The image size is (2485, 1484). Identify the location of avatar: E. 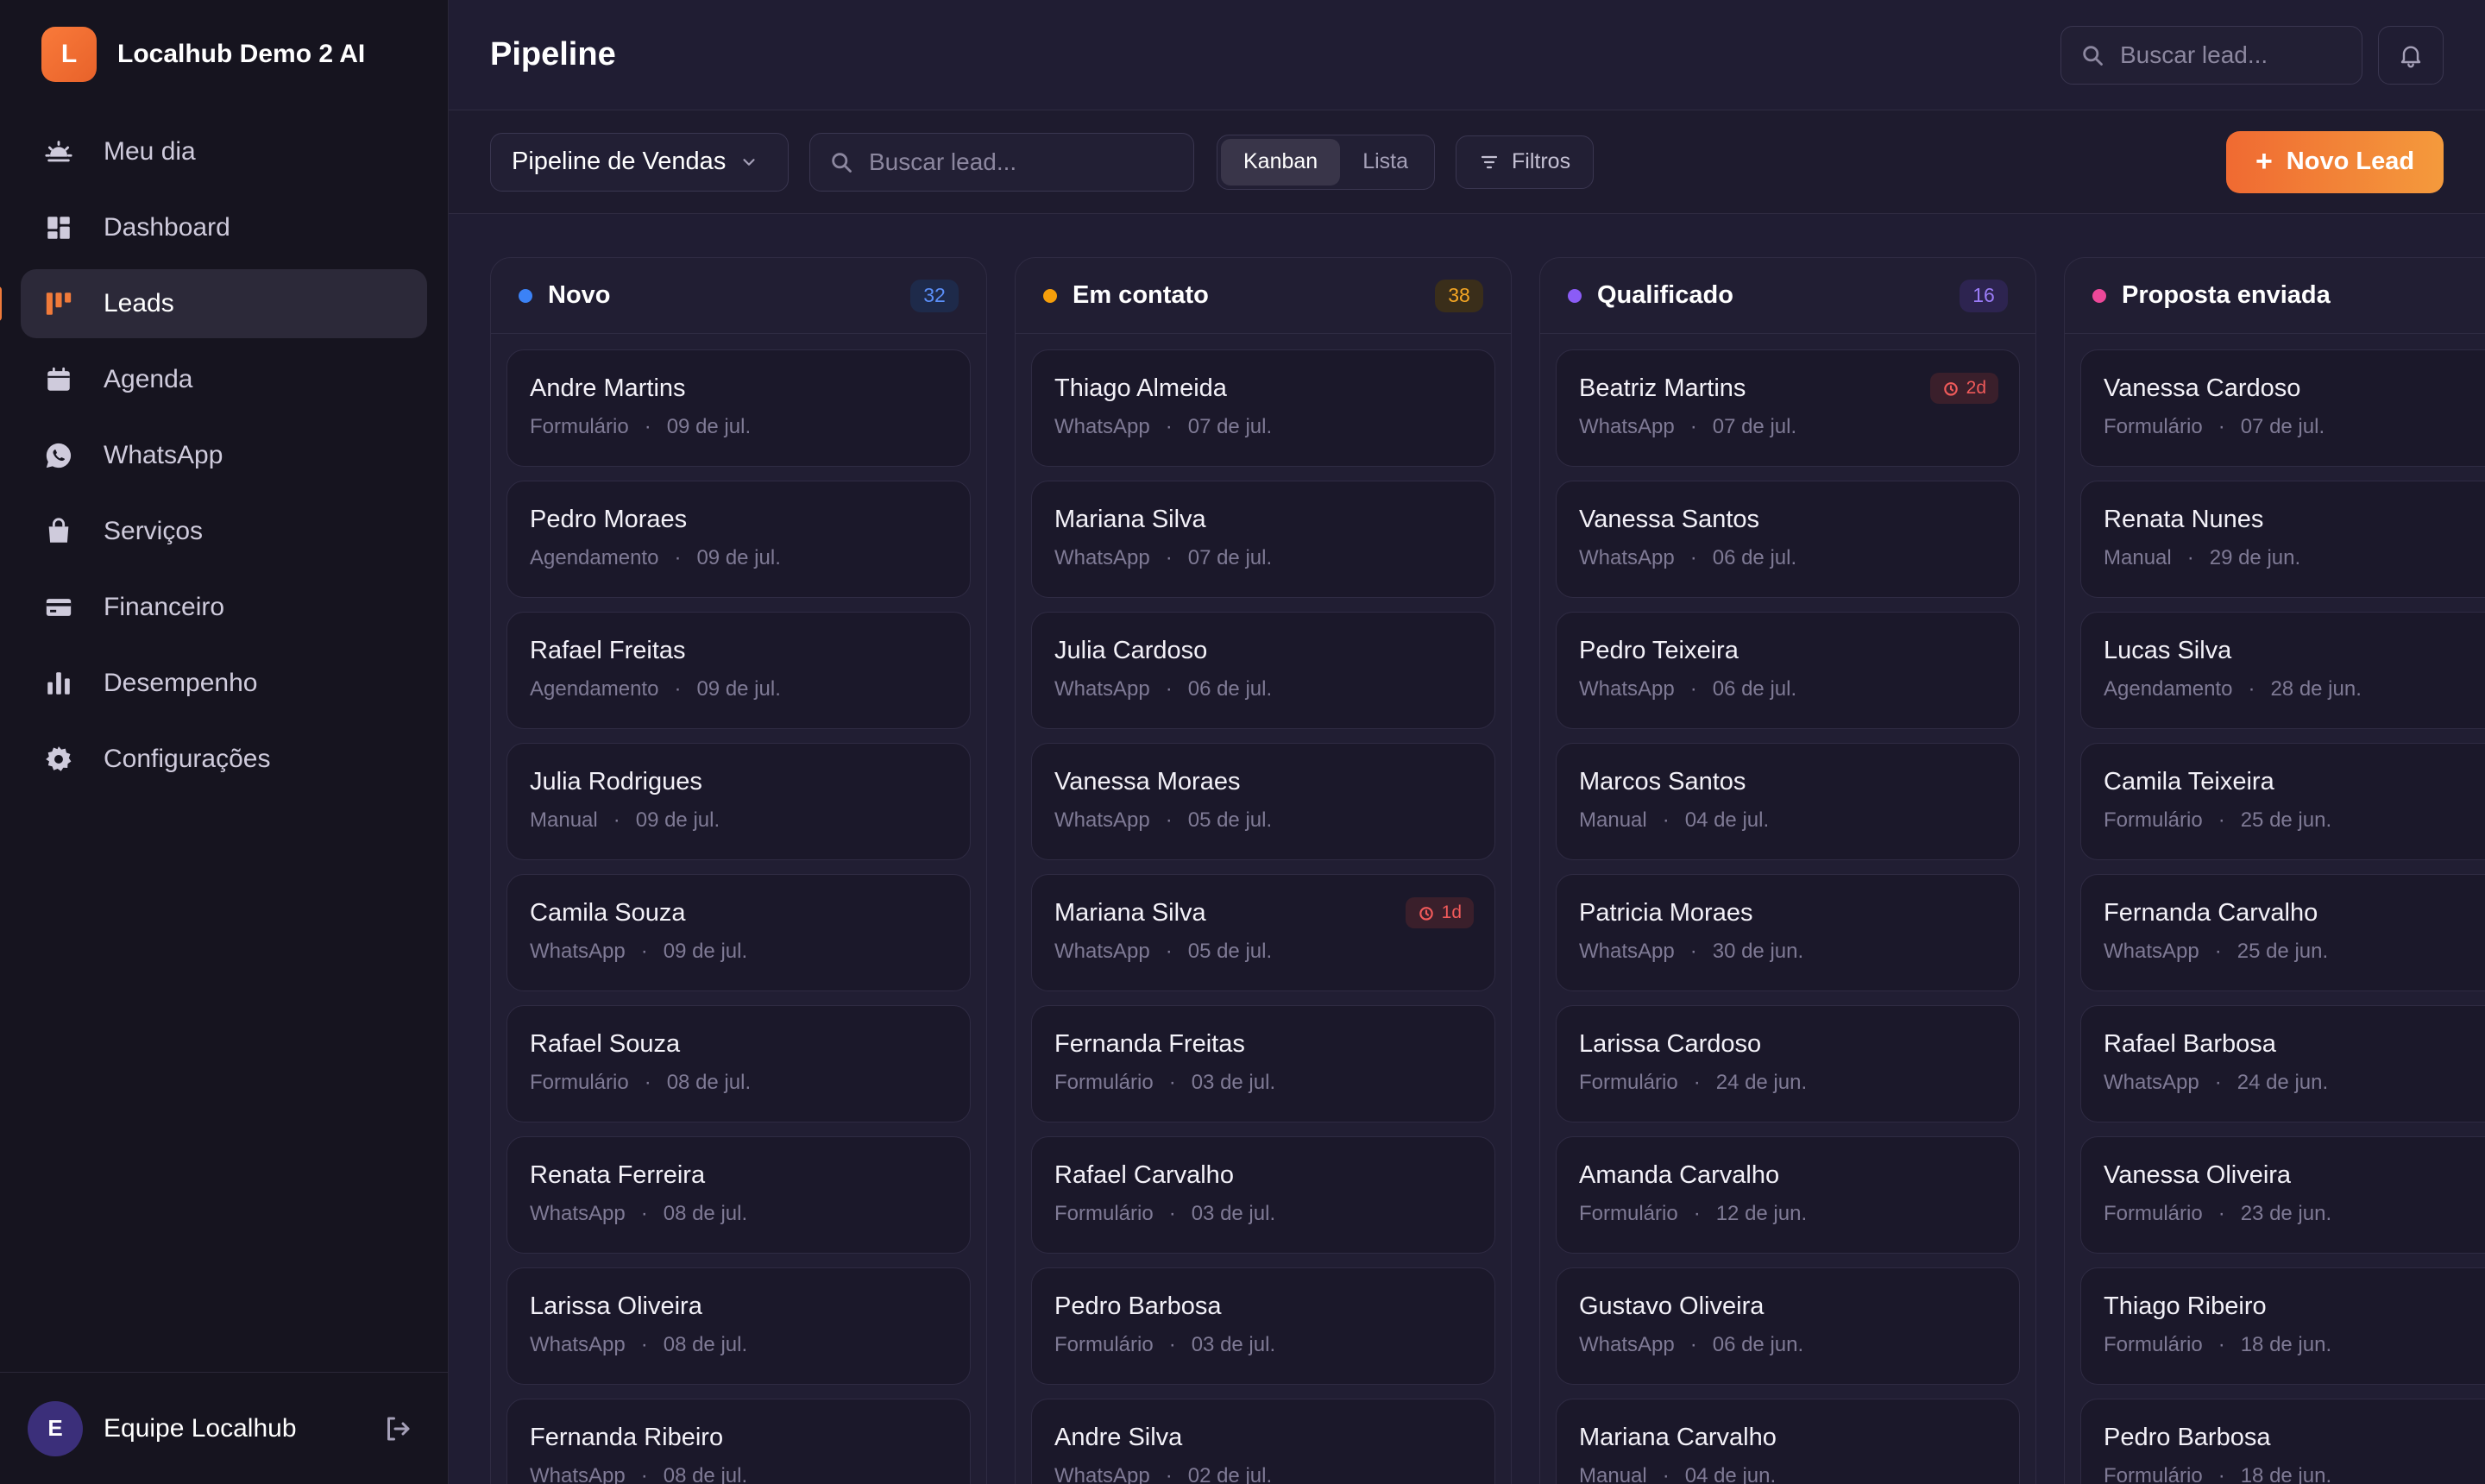
(56, 1428).